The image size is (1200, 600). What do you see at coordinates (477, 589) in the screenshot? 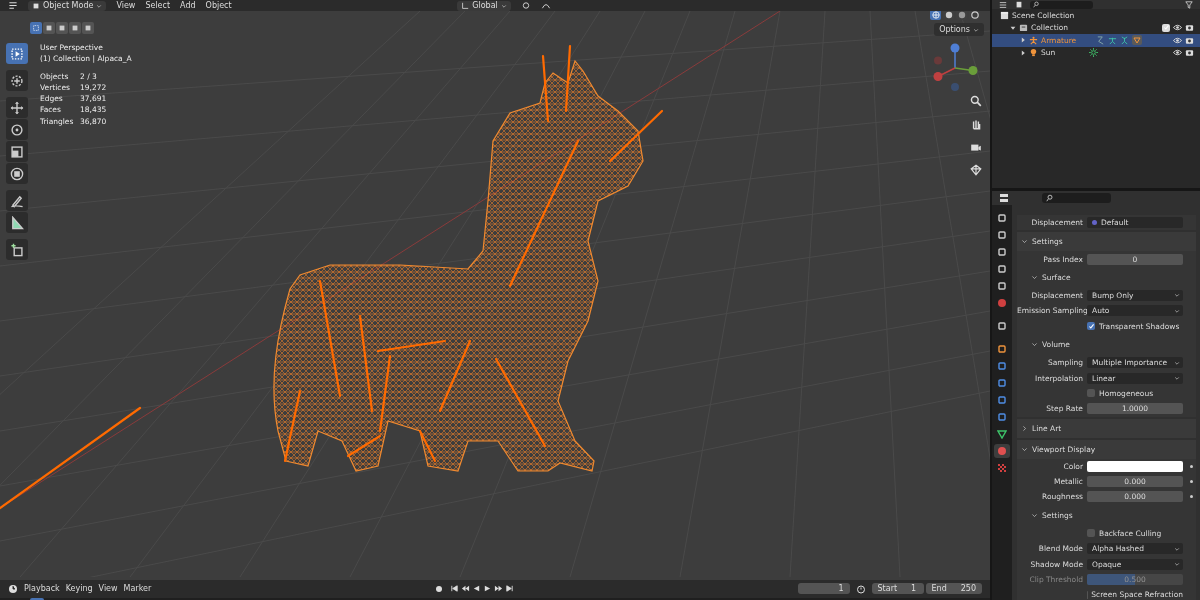
I see `play-reverse-icon` at bounding box center [477, 589].